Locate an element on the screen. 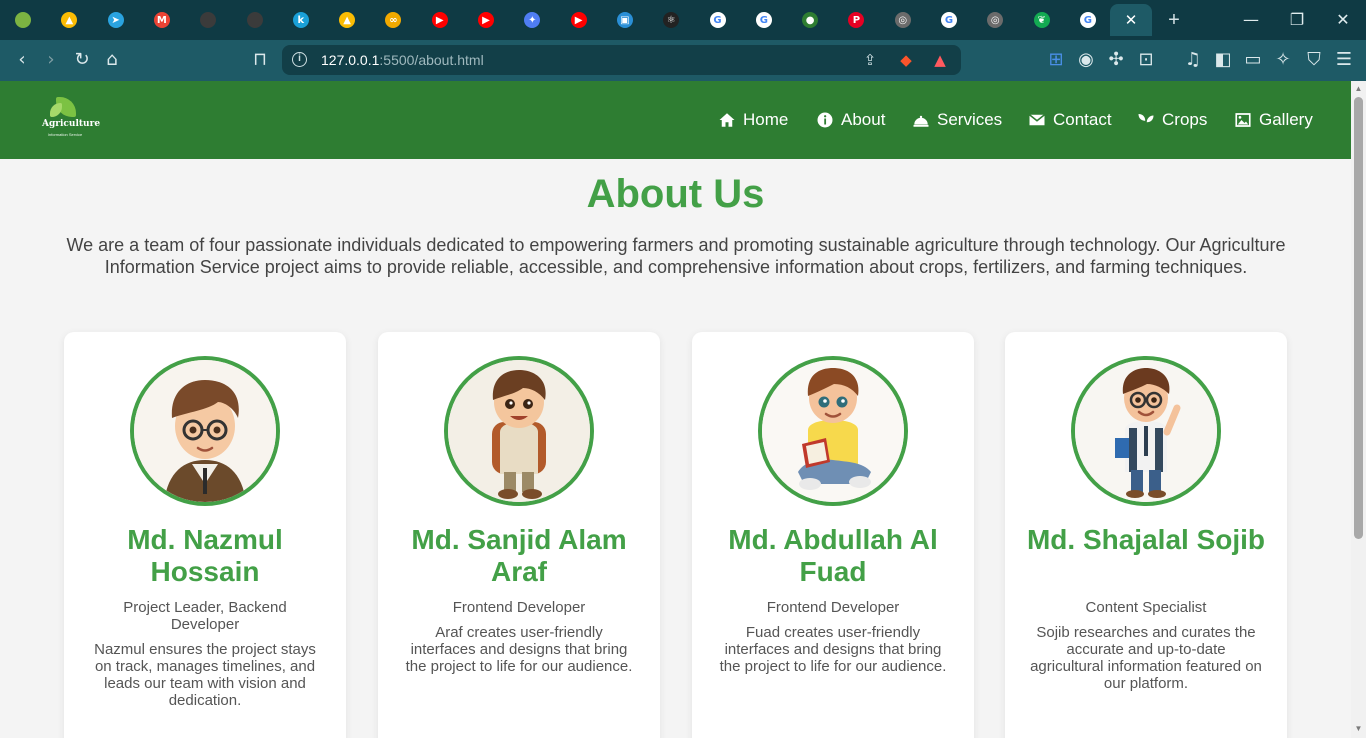 The width and height of the screenshot is (1366, 738). page-scrollbar: ▲ ▼ is located at coordinates (1358, 409).